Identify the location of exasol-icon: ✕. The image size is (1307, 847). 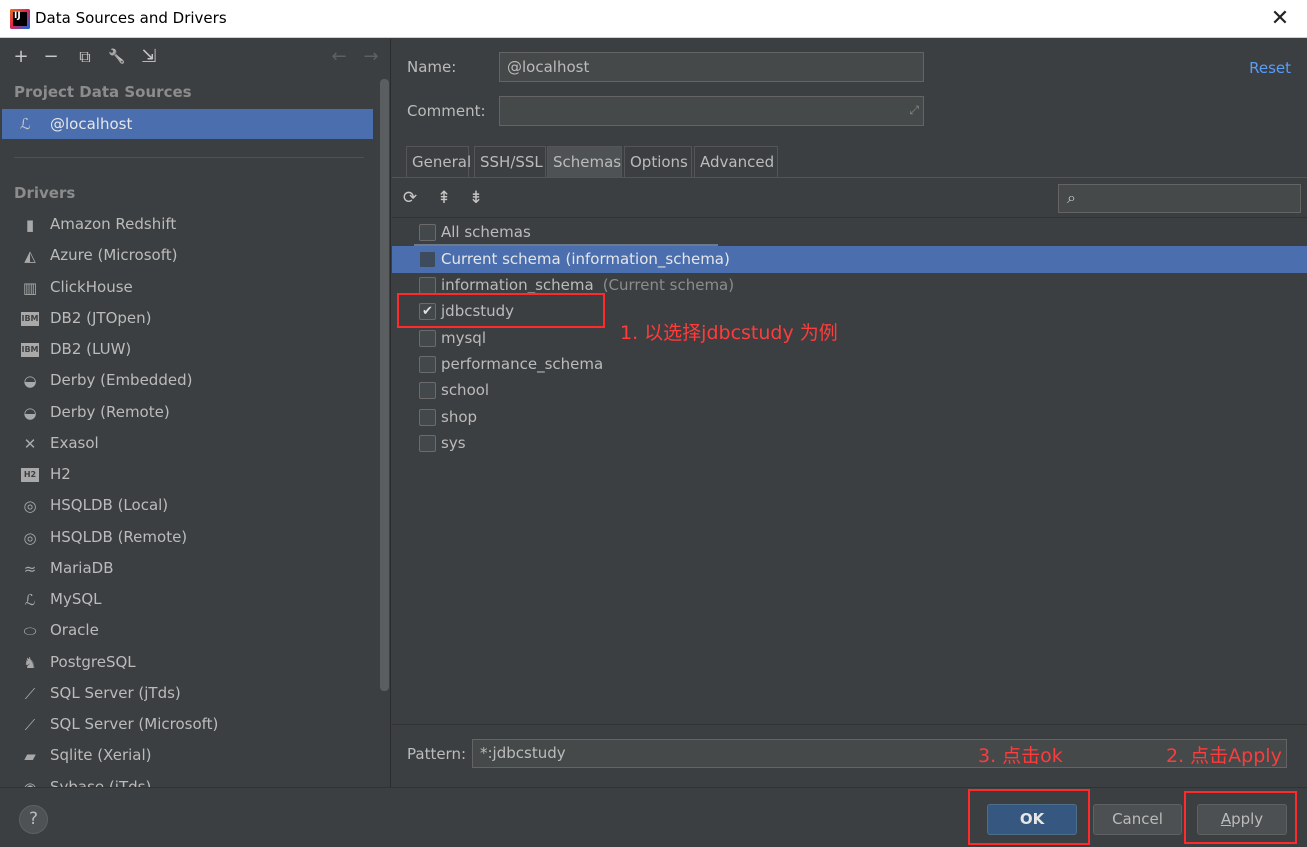
(30, 444).